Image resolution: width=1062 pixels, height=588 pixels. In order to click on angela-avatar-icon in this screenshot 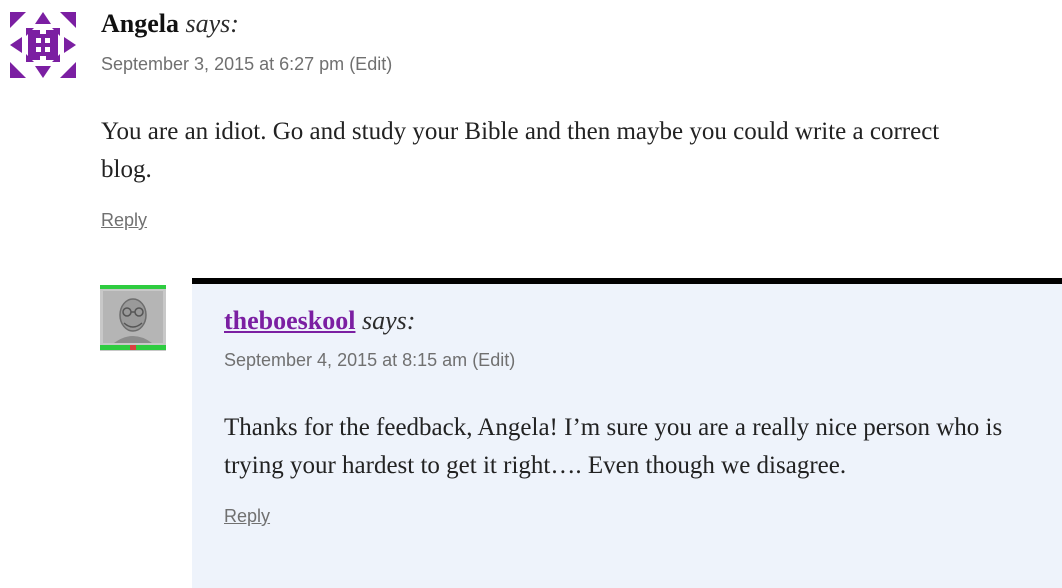, I will do `click(43, 45)`.